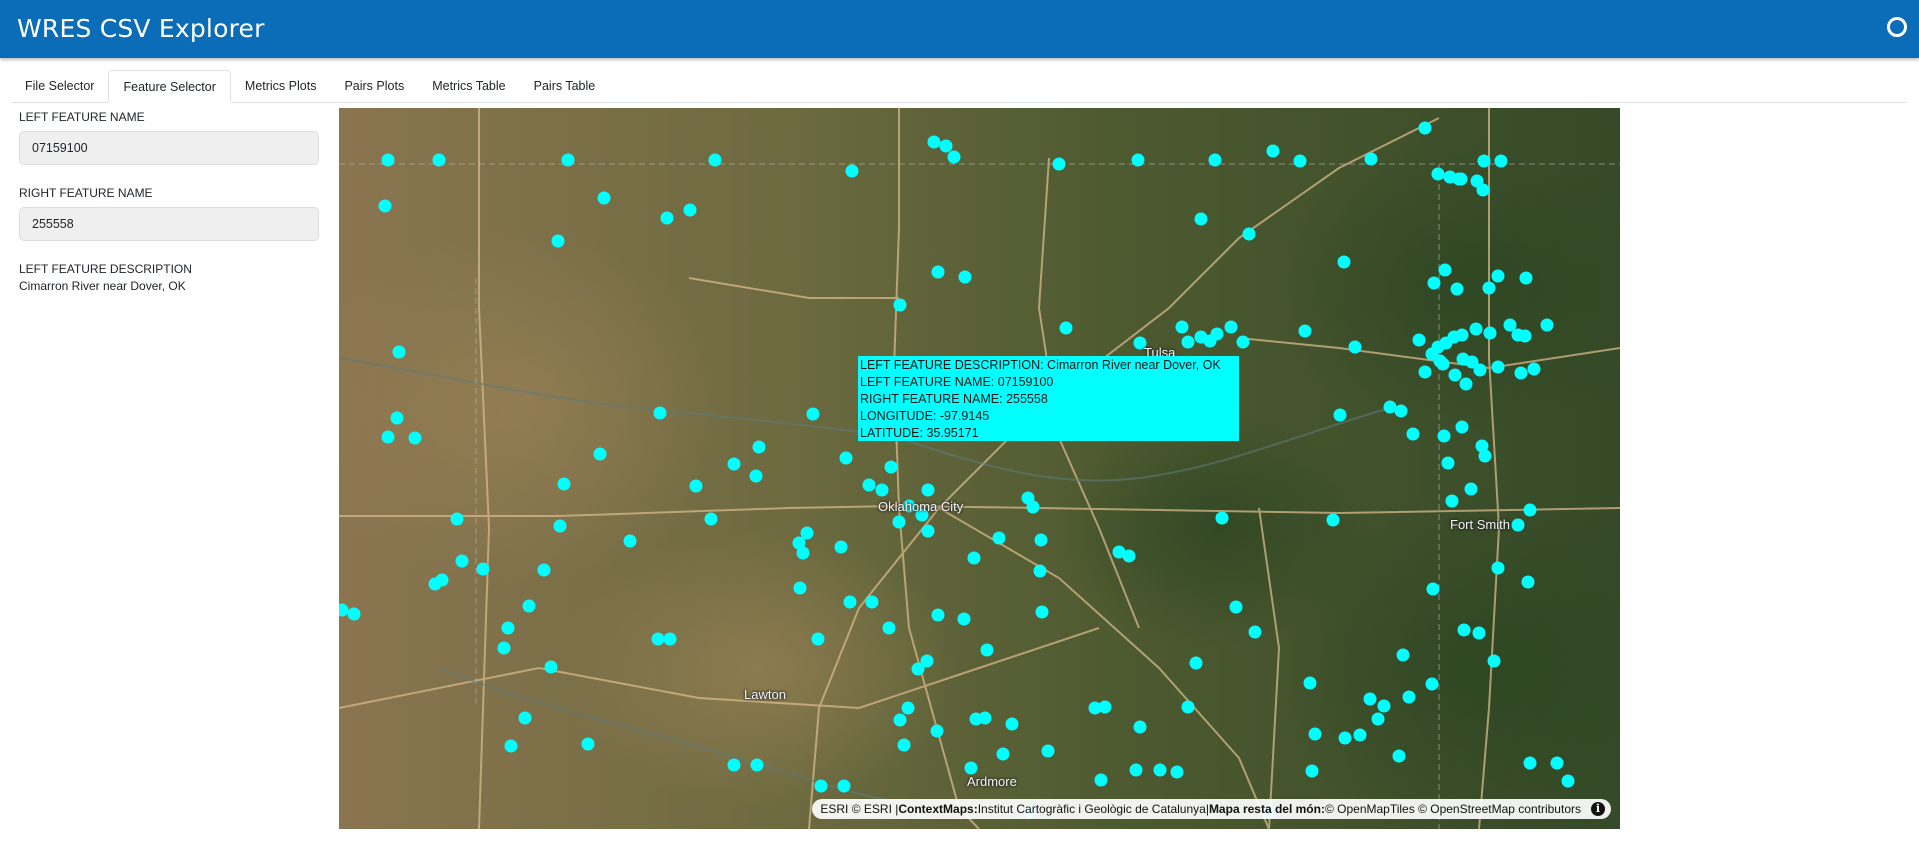  Describe the element at coordinates (169, 148) in the screenshot. I see `left-feature-name-input` at that location.